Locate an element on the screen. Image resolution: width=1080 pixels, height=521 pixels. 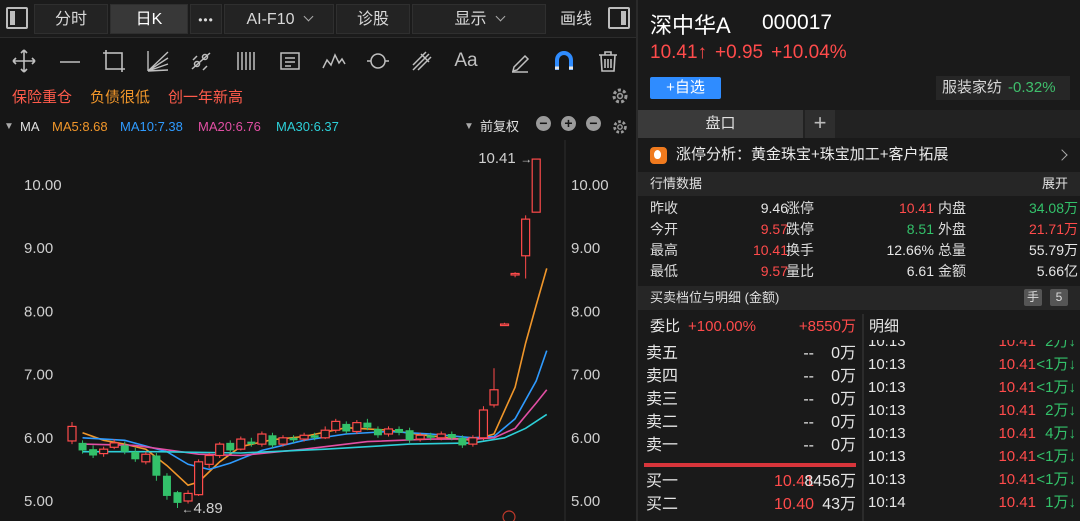
order-book-row: 卖三 -- 0万 is located at coordinates (750, 399).